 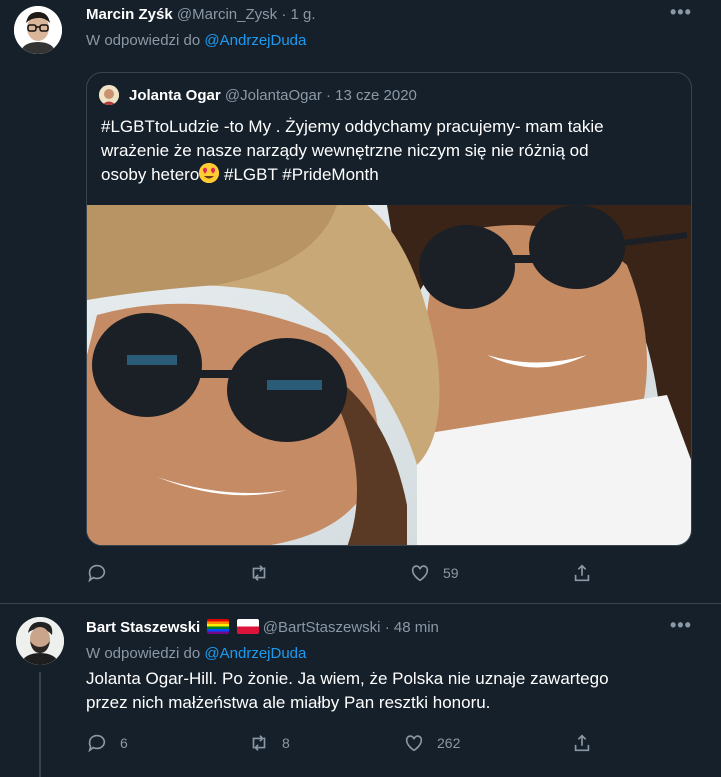 What do you see at coordinates (109, 95) in the screenshot?
I see `quoted-avatar` at bounding box center [109, 95].